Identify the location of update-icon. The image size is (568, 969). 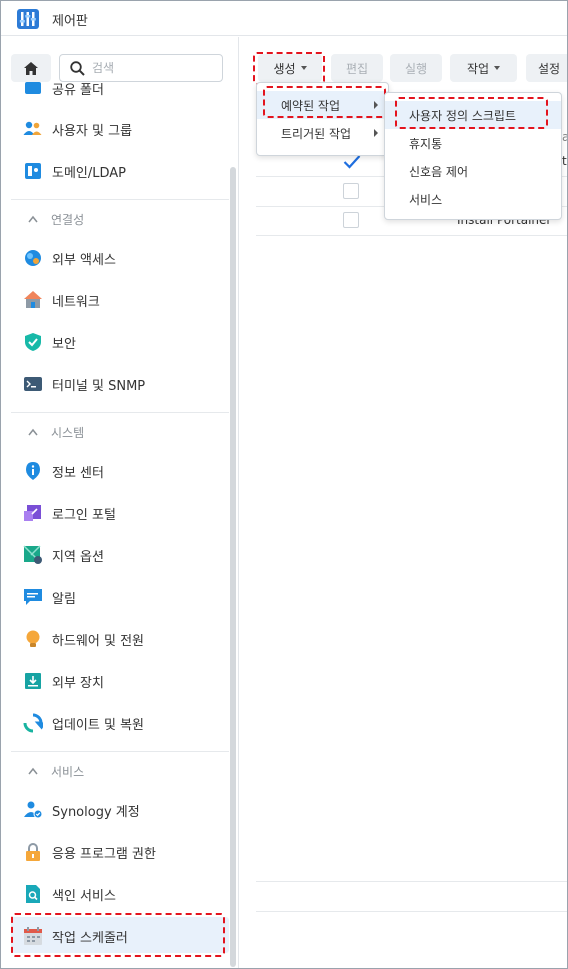
(33, 723).